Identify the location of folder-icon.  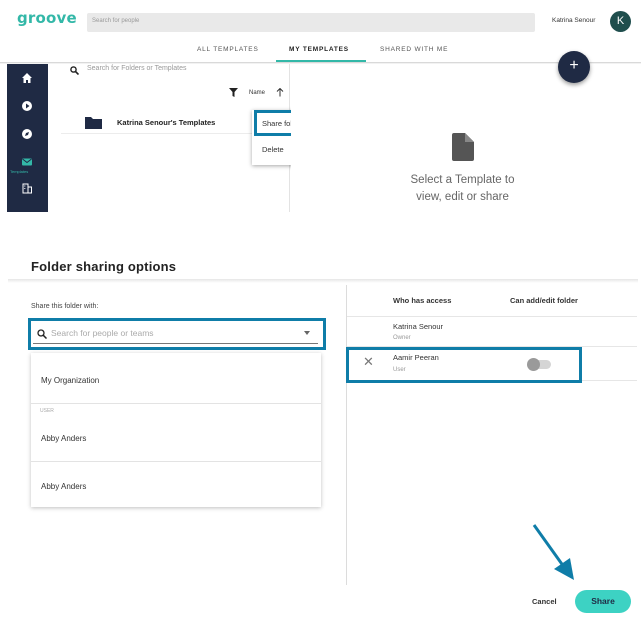
(93, 123).